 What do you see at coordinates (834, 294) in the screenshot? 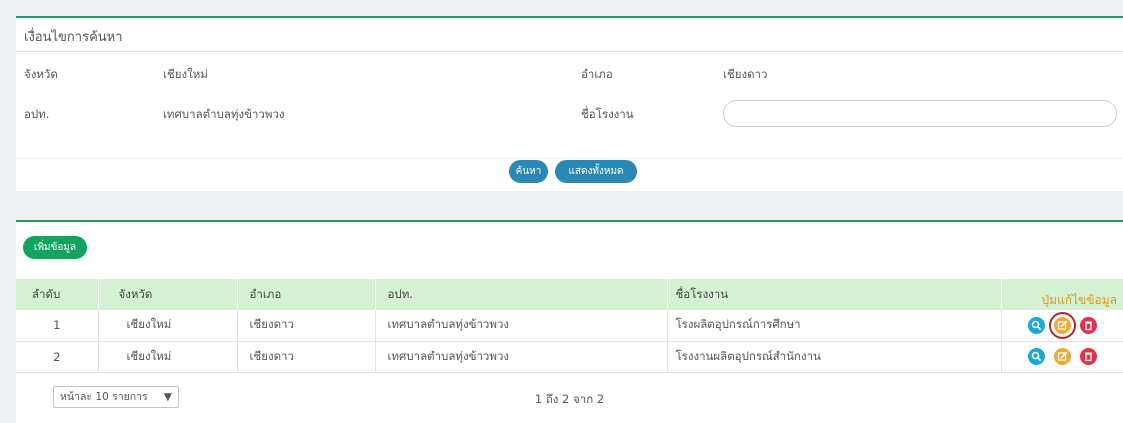
I see `column-header: ชื่อโรงงาน` at bounding box center [834, 294].